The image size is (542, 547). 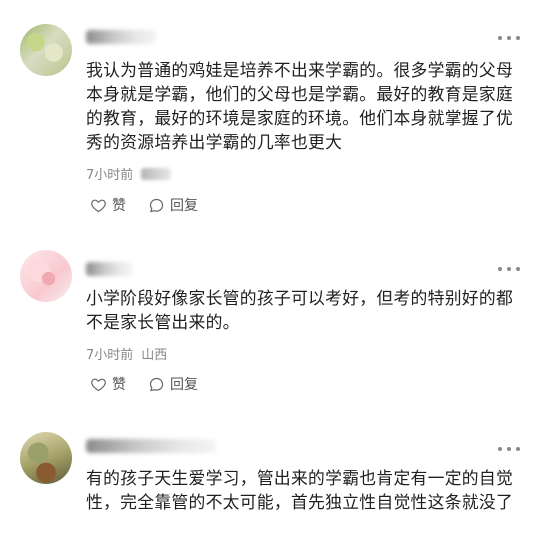 I want to click on comment-meta: 7小时前 山西, so click(x=126, y=353).